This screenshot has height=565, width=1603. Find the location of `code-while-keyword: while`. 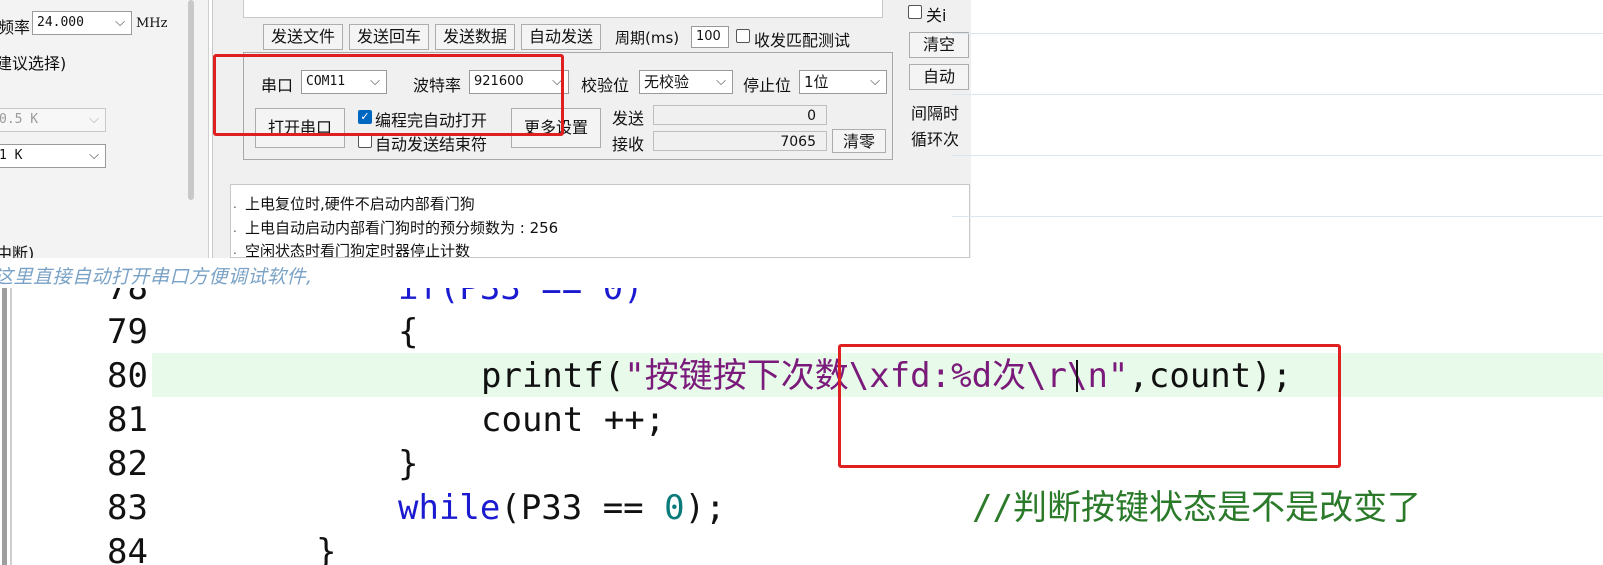

code-while-keyword: while is located at coordinates (449, 508).